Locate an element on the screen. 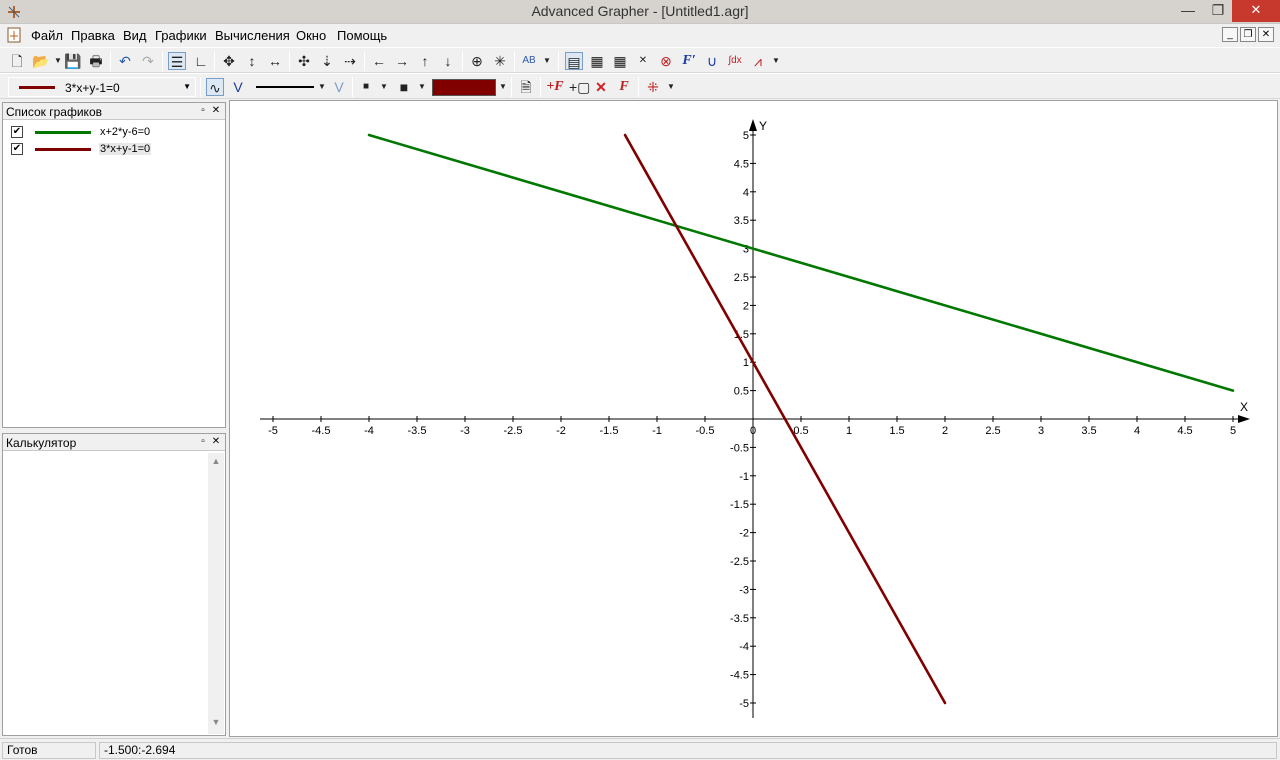  zoom-vertical-icon: ⇣ is located at coordinates (327, 61).